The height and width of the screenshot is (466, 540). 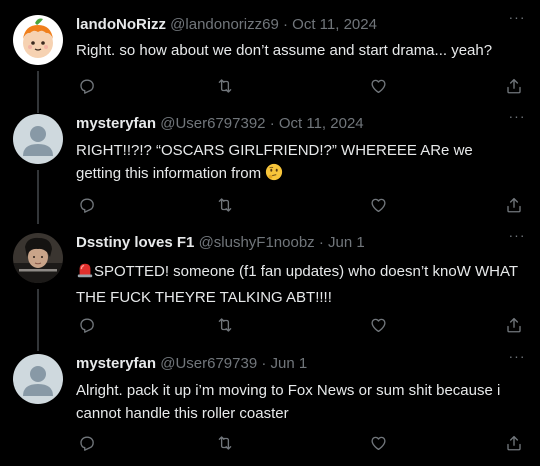 What do you see at coordinates (212, 123) in the screenshot?
I see `user-handle: @User6797392` at bounding box center [212, 123].